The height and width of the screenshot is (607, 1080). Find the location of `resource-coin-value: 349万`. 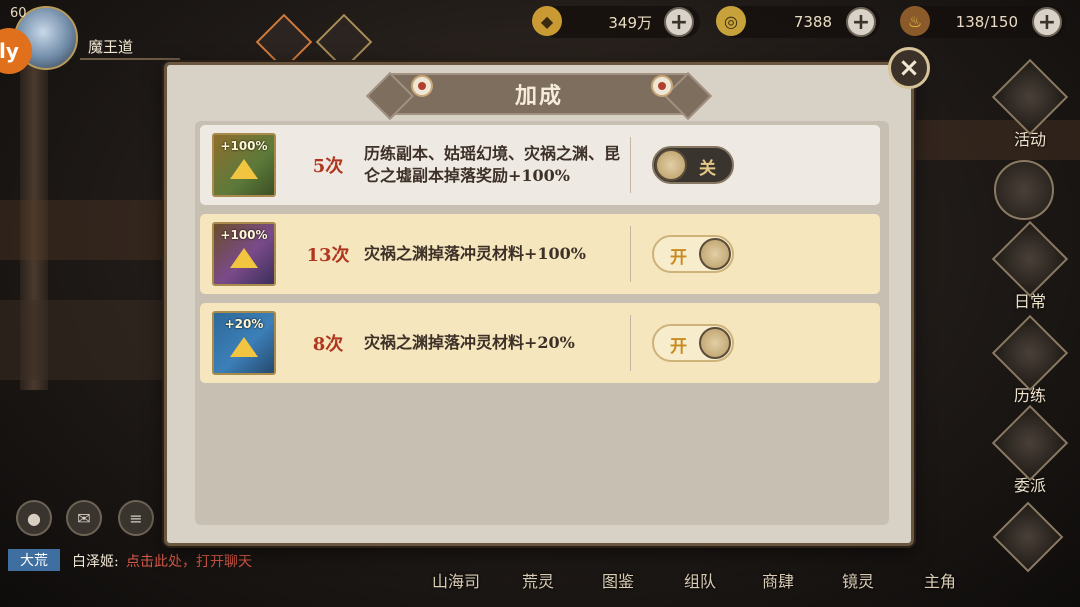

resource-coin-value: 349万 is located at coordinates (630, 22).